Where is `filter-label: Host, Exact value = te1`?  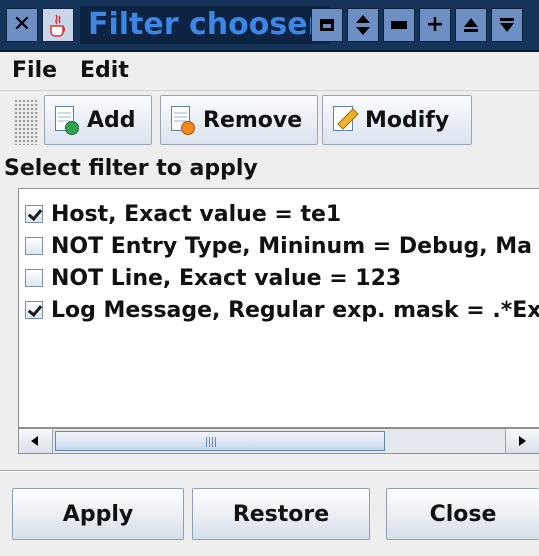 filter-label: Host, Exact value = te1 is located at coordinates (196, 214).